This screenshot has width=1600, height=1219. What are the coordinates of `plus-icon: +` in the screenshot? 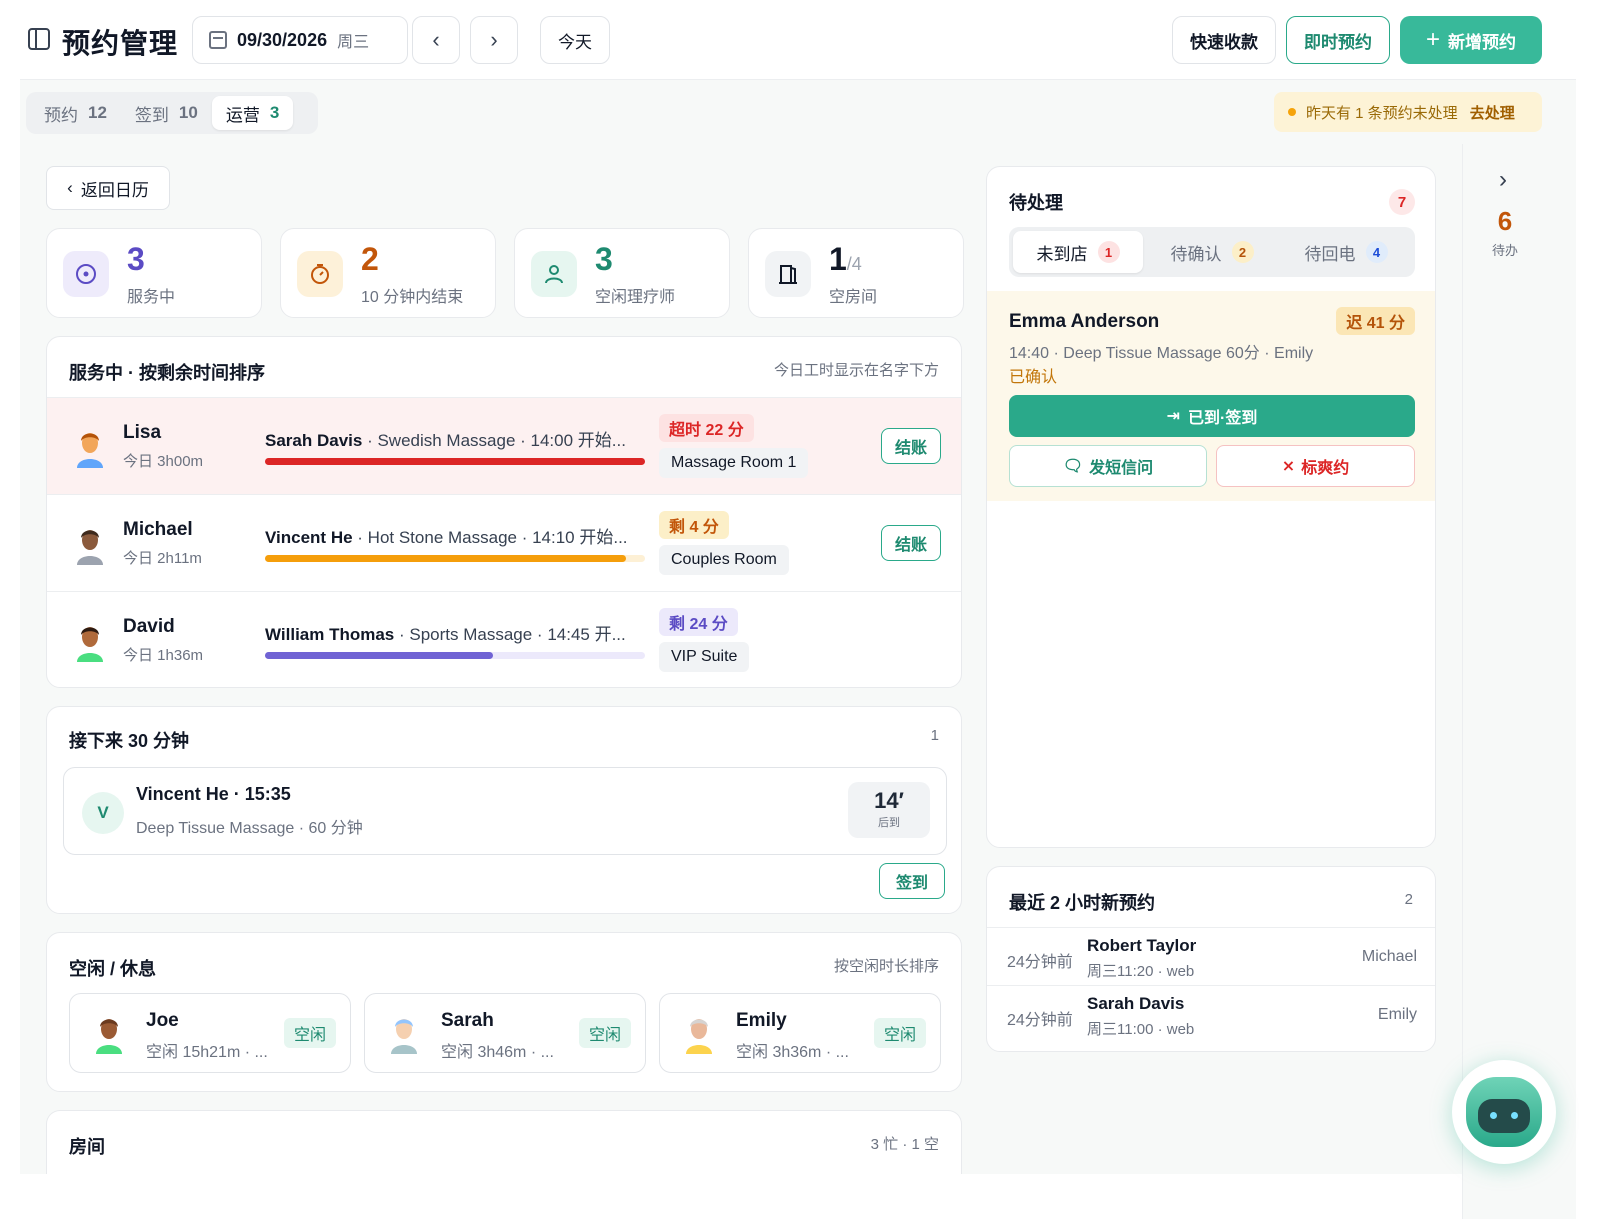 It's located at (1432, 39).